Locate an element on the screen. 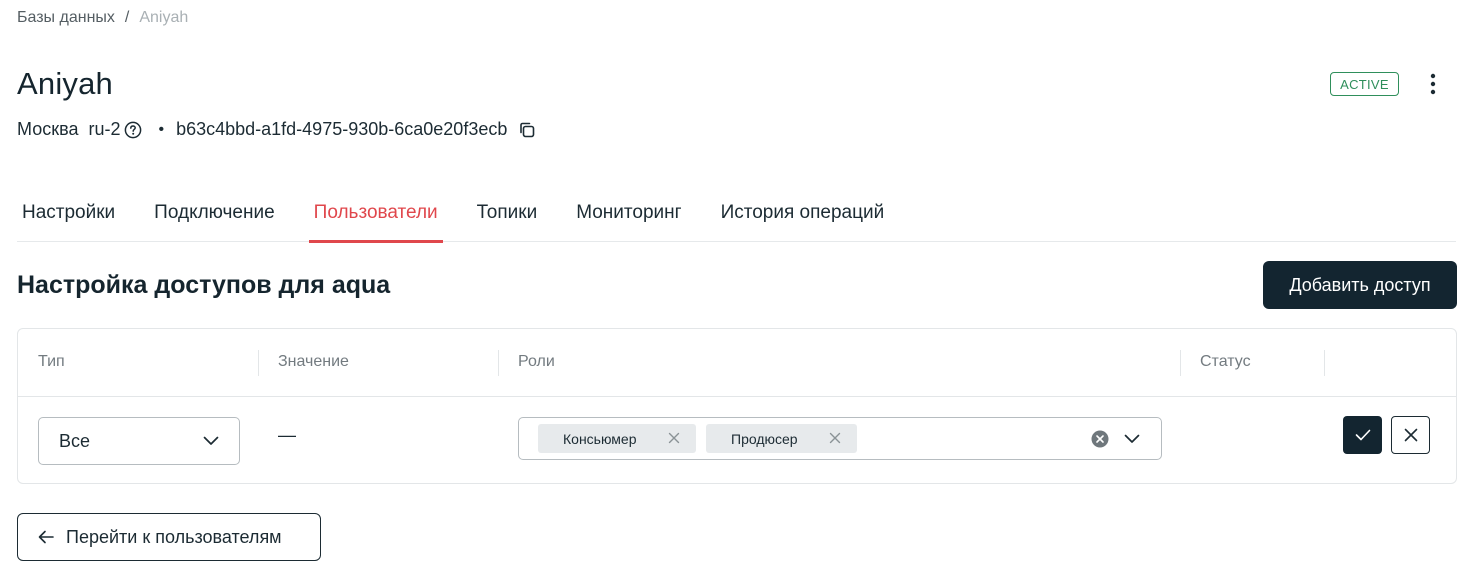 This screenshot has width=1473, height=582. confirm-button is located at coordinates (1362, 435).